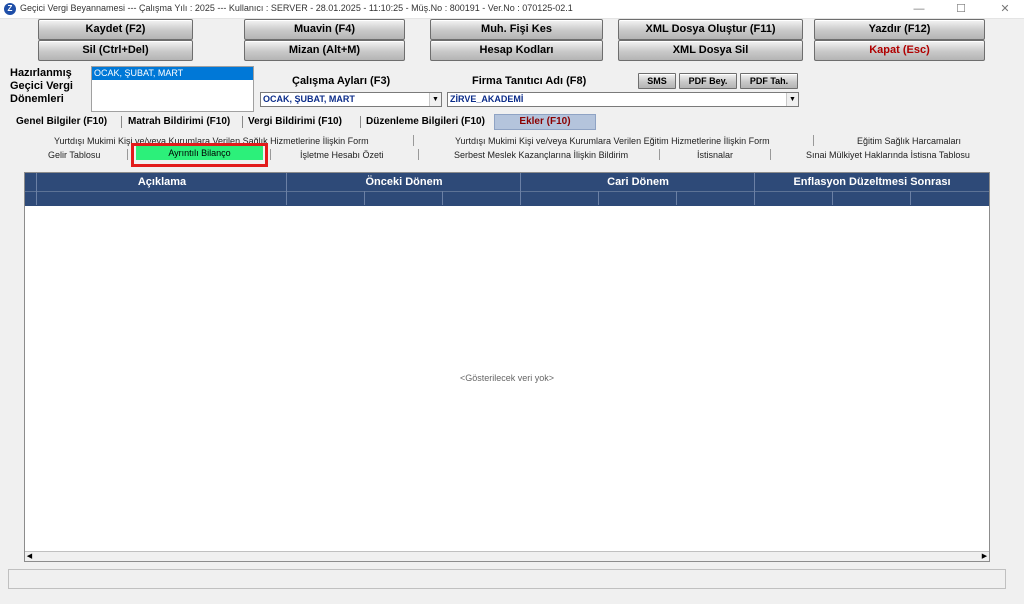 This screenshot has height=604, width=1024. I want to click on xml-sil-button: XML Dosya Sil, so click(710, 50).